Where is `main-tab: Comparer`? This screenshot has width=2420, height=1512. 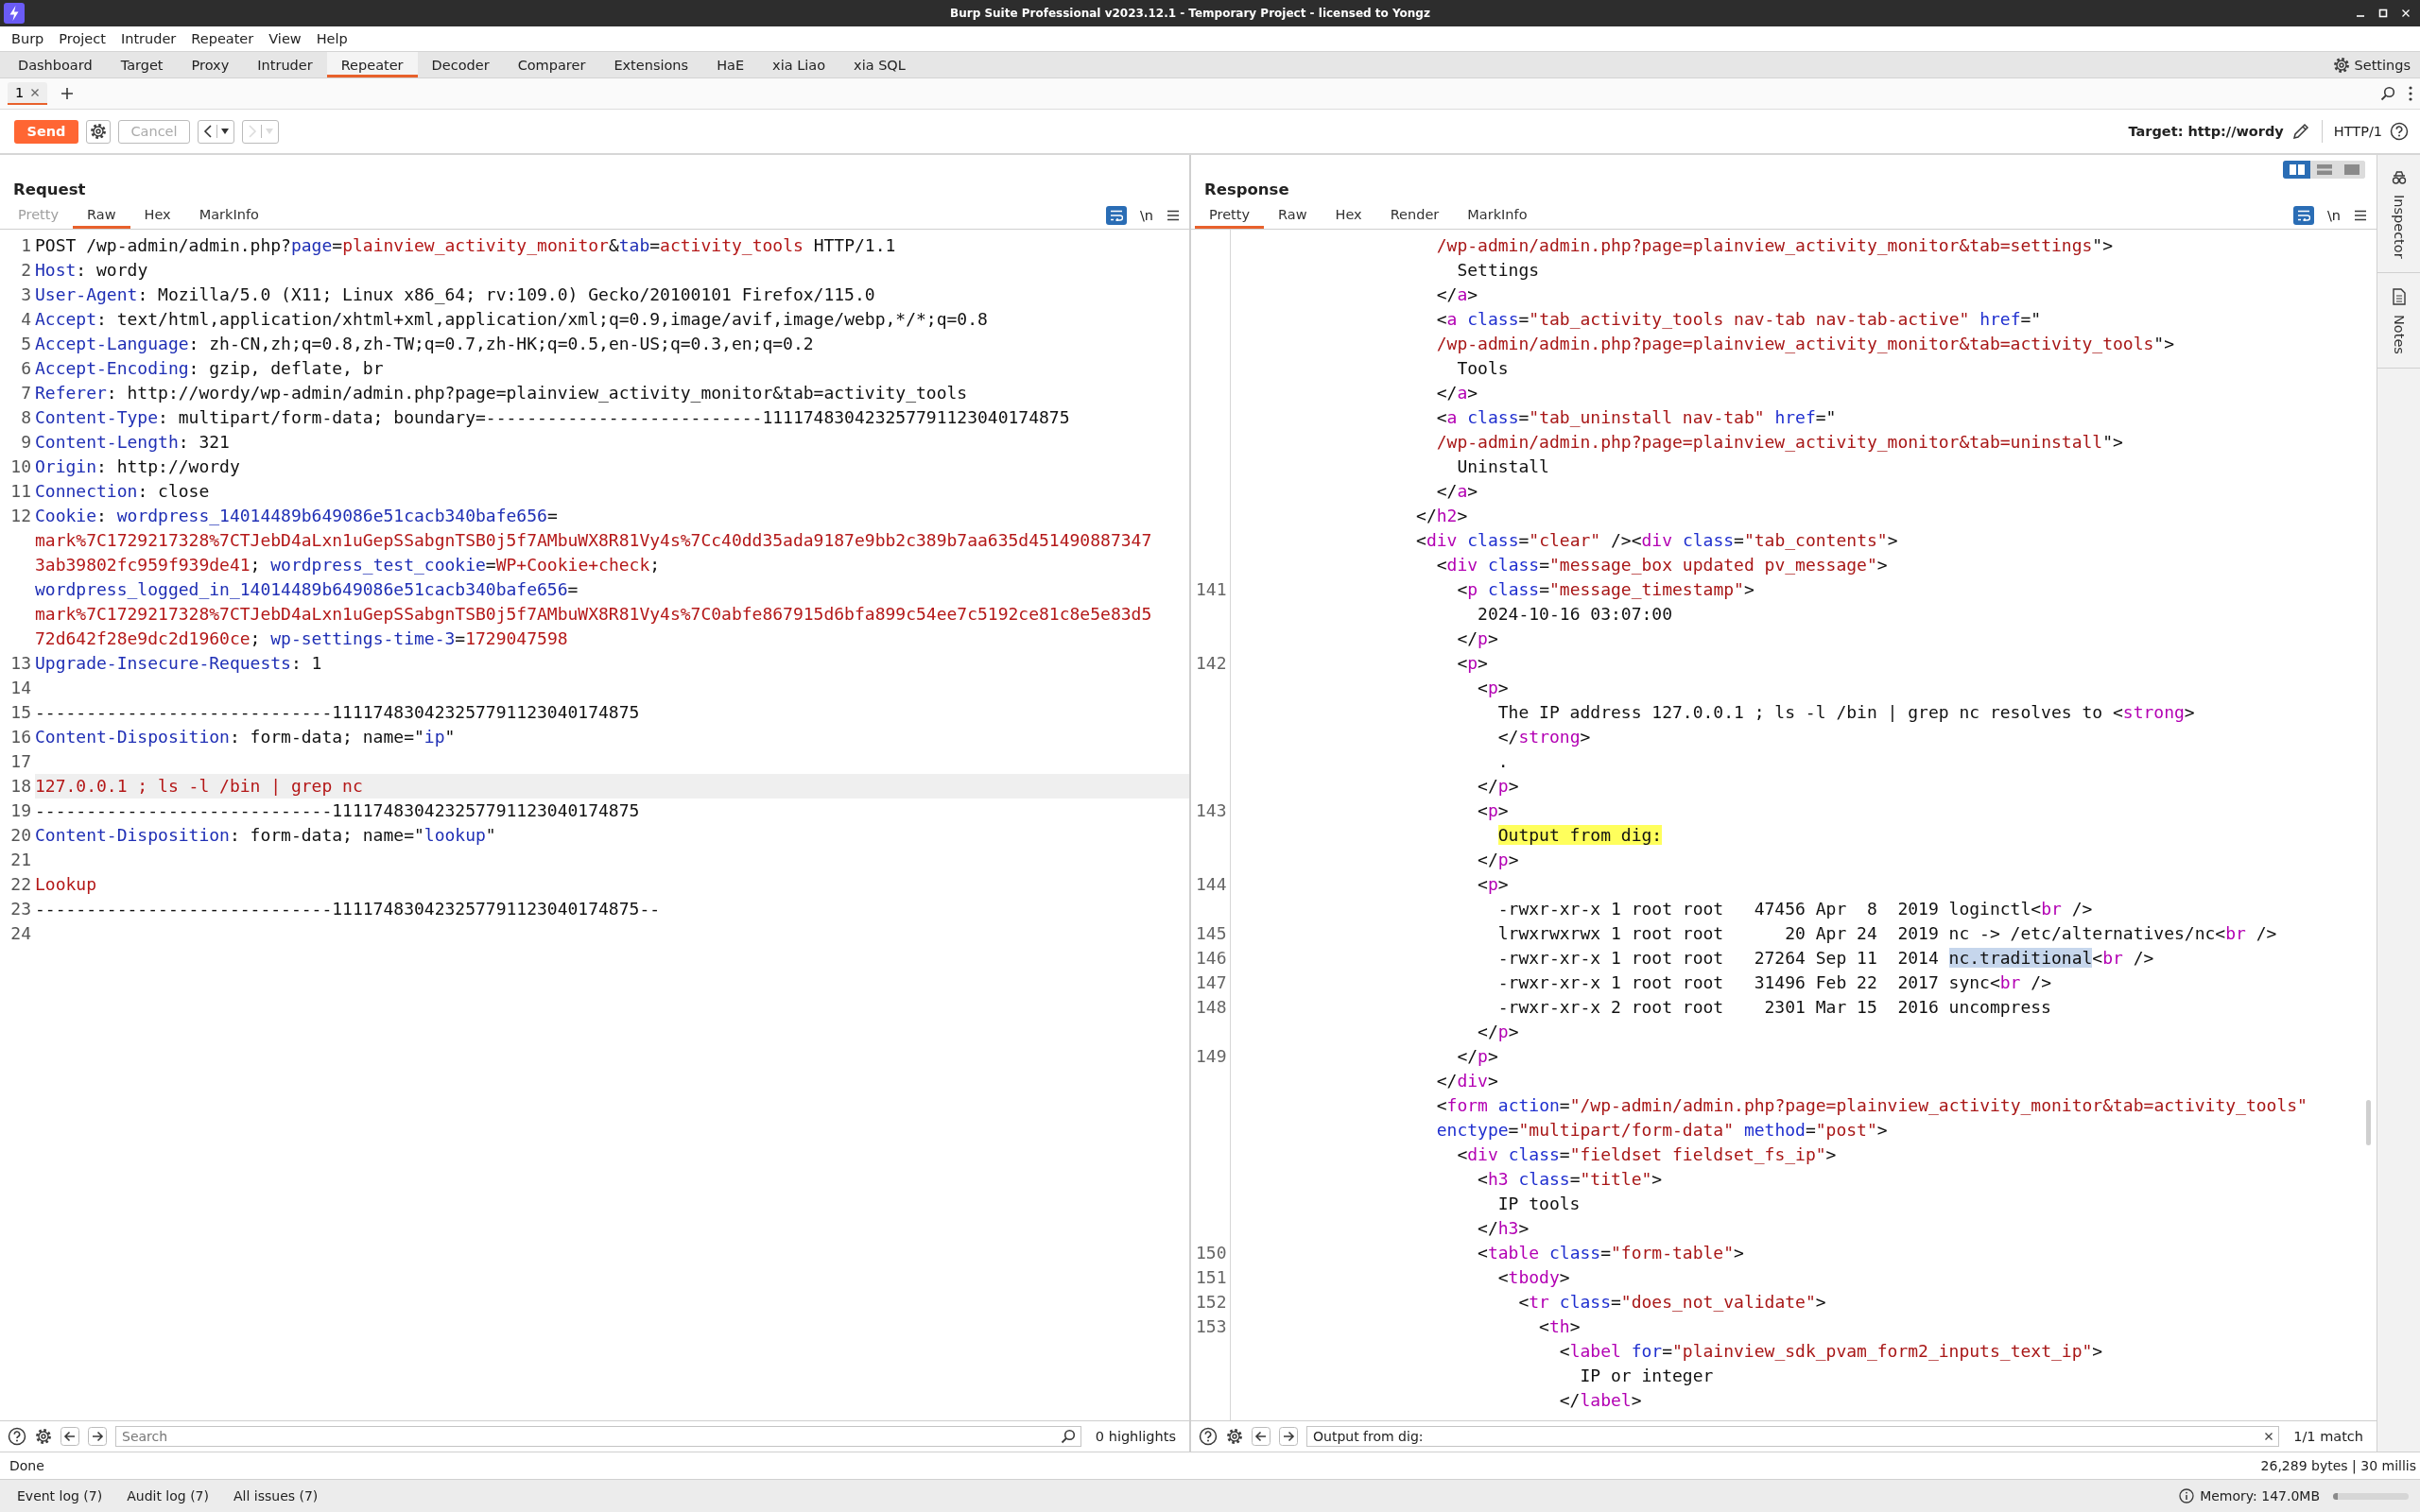
main-tab: Comparer is located at coordinates (551, 64).